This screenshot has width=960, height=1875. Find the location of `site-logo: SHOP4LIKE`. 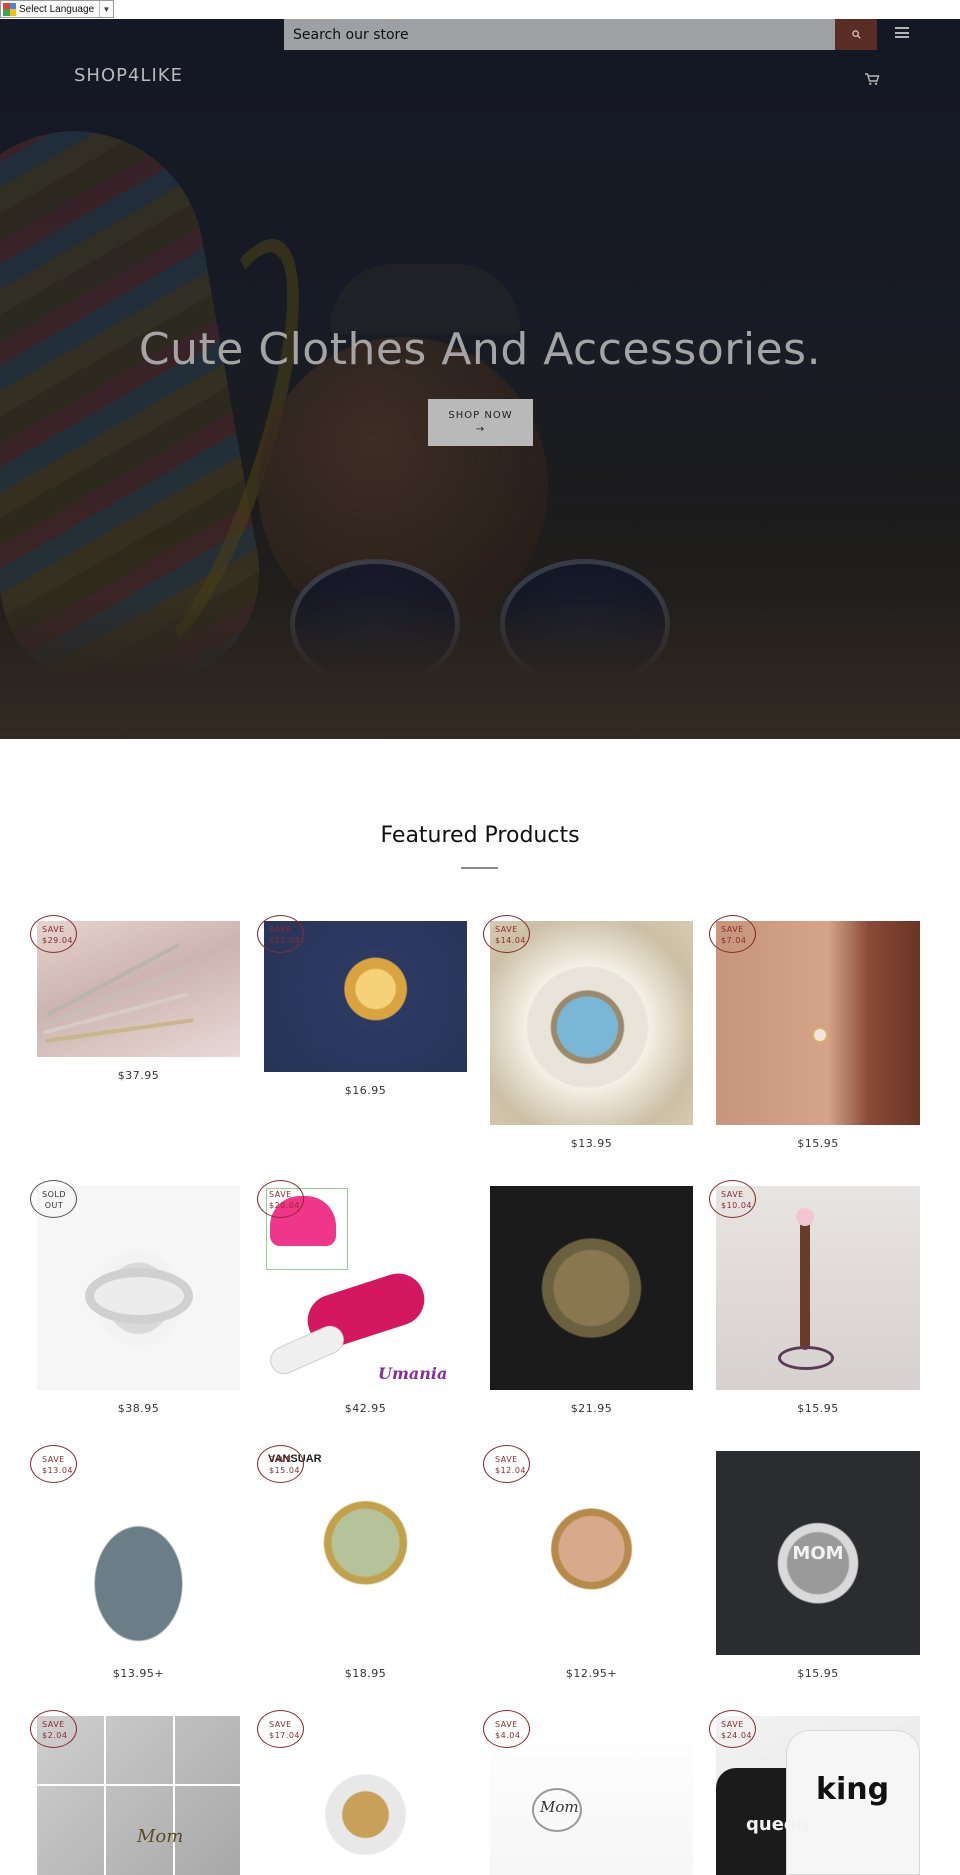

site-logo: SHOP4LIKE is located at coordinates (128, 75).